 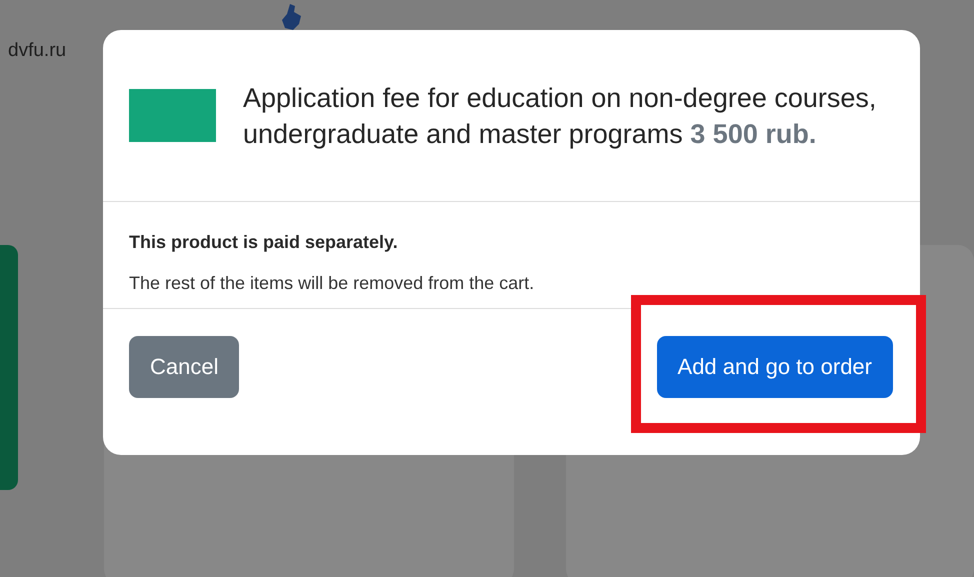 I want to click on site-text: dvfu.ru, so click(x=37, y=51).